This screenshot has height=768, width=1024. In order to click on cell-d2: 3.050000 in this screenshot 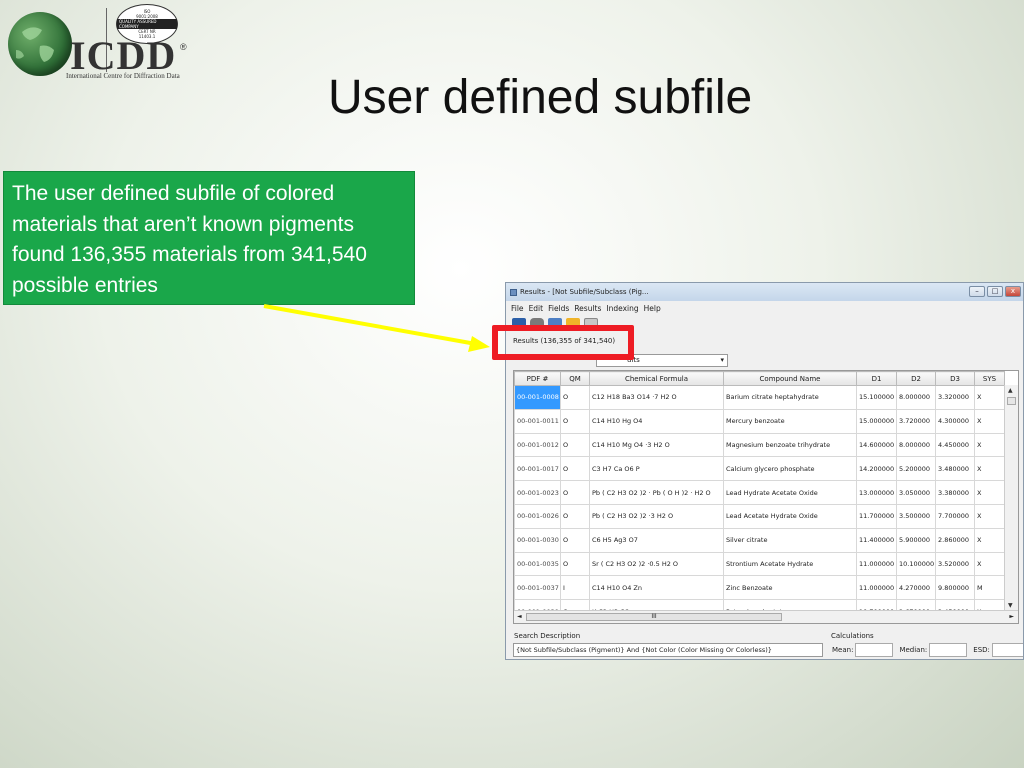, I will do `click(916, 492)`.